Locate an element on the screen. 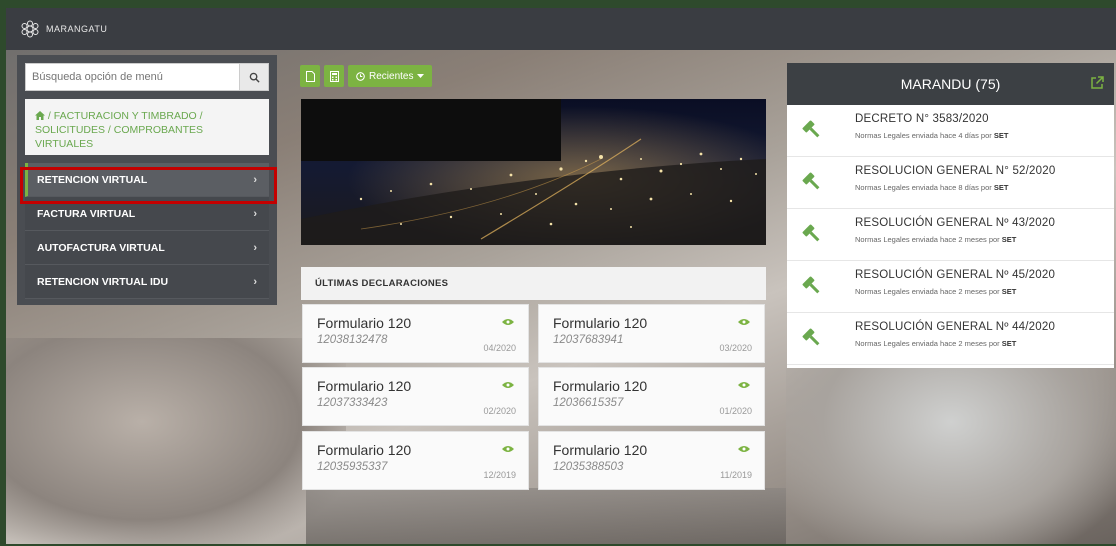 This screenshot has height=546, width=1116. declaration-card: Formulario 120 12037683941 03/2020 is located at coordinates (651, 333).